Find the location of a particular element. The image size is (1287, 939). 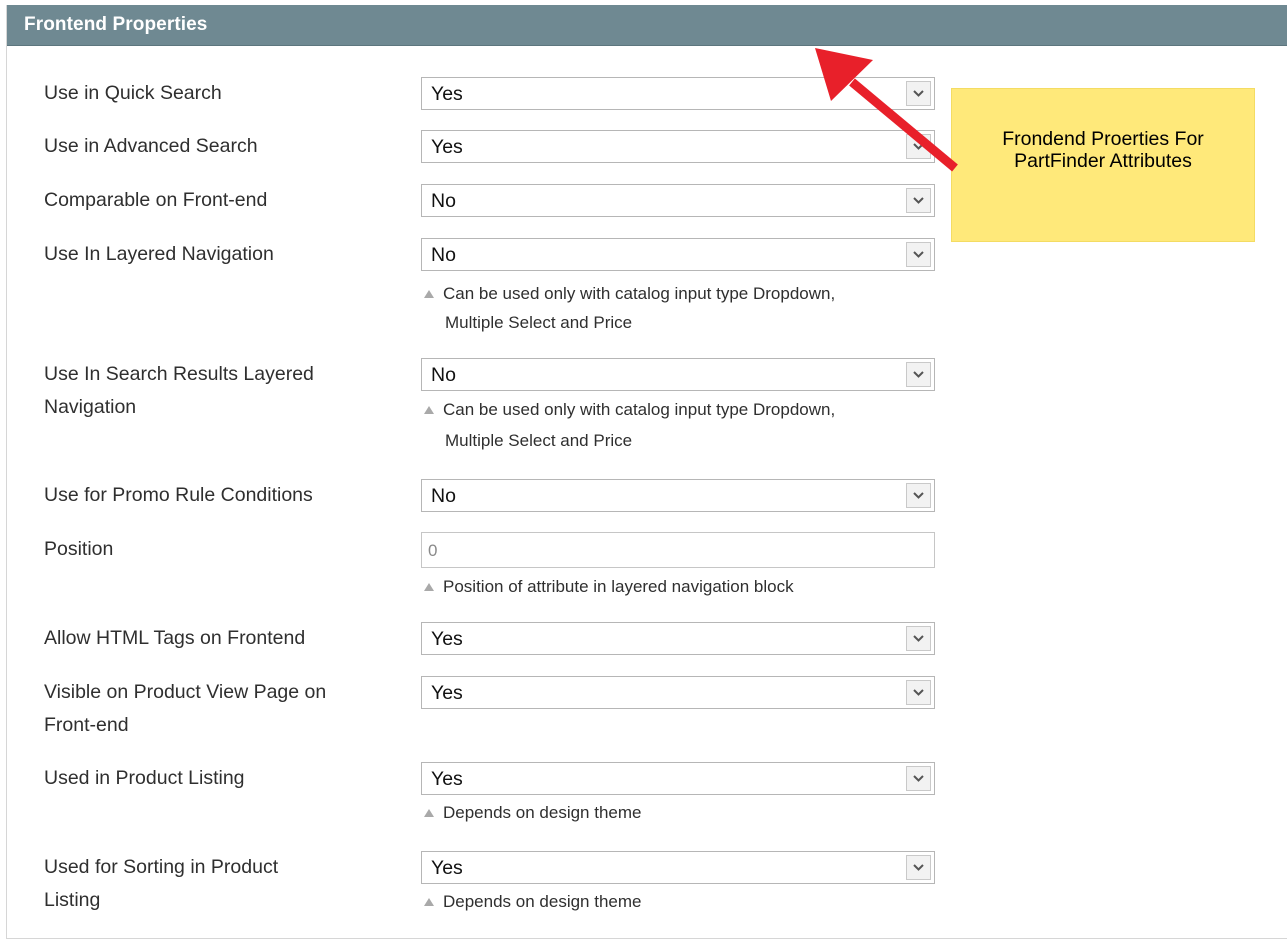

annotation-arrow-icon is located at coordinates (886, 110).